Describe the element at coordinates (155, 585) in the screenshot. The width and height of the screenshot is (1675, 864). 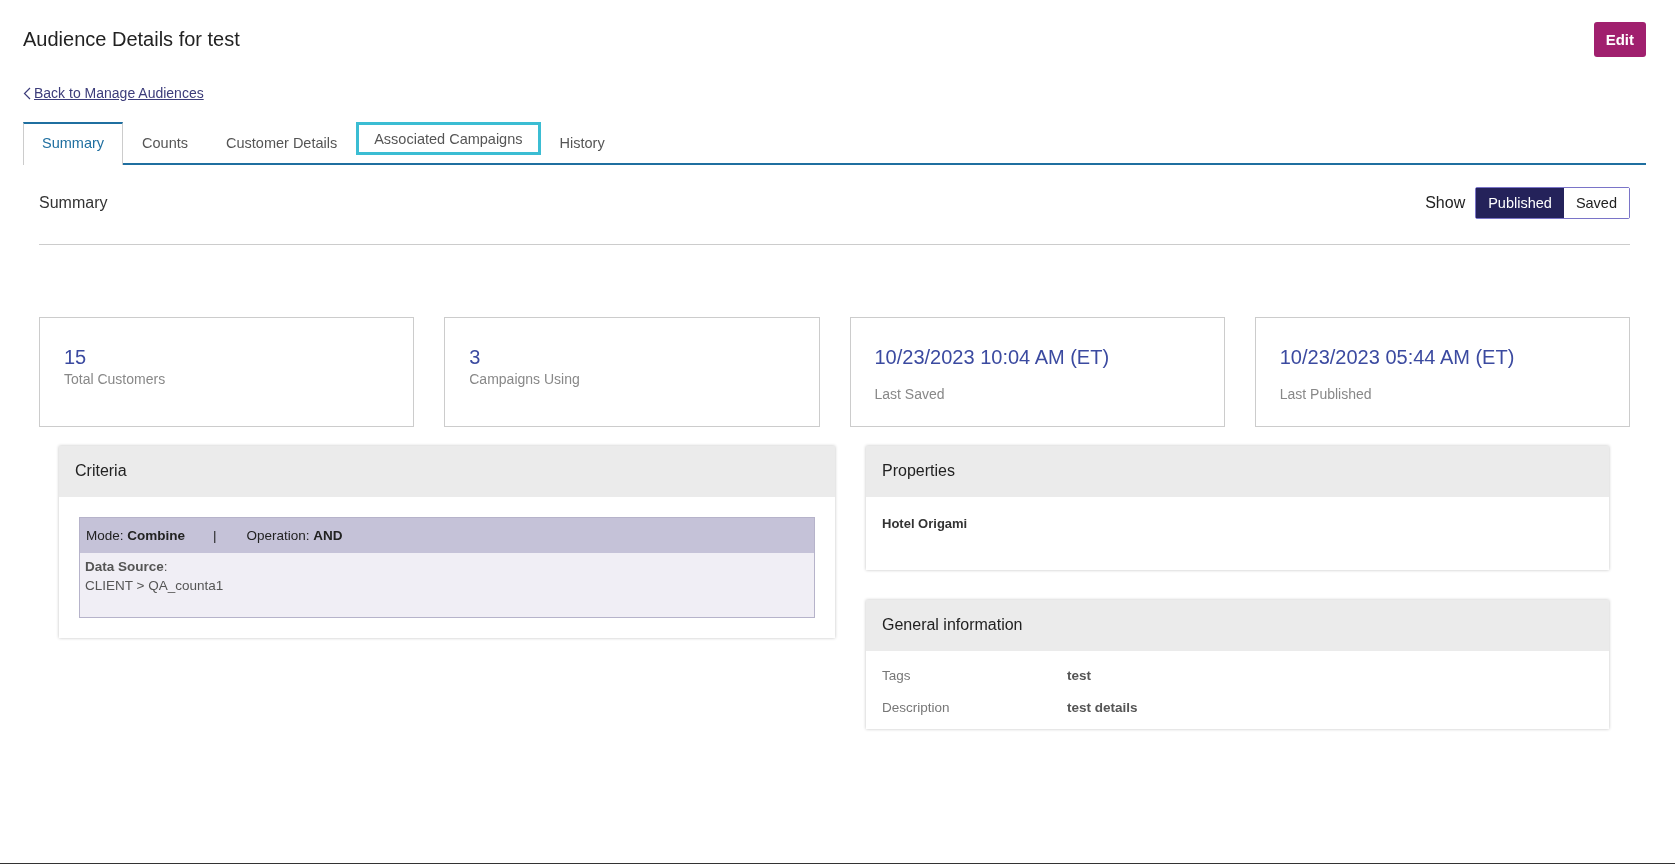
I see `data-source-value: CLIENT > QA_counta1` at that location.